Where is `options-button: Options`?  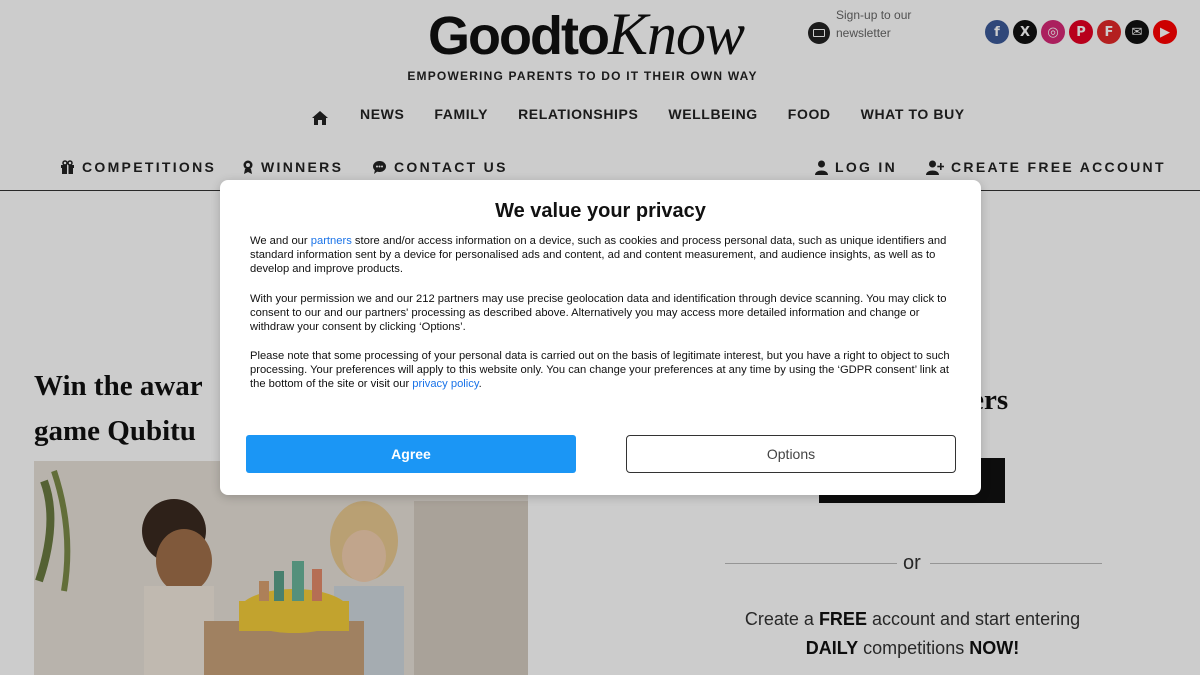 options-button: Options is located at coordinates (791, 454).